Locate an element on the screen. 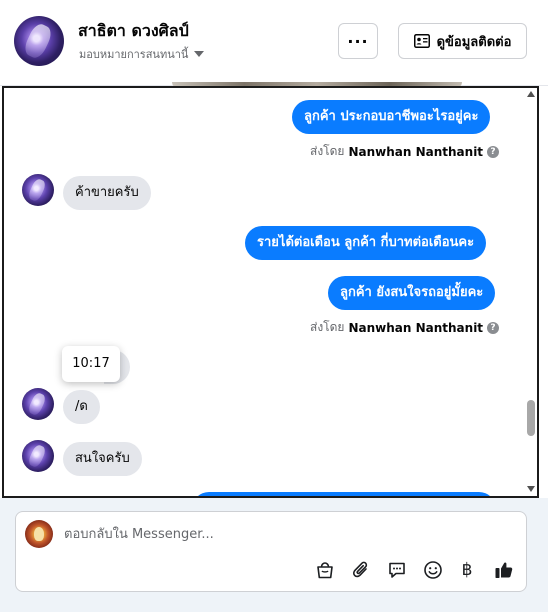 This screenshot has height=612, width=548. timestamp-tooltip: 10:17 is located at coordinates (91, 364).